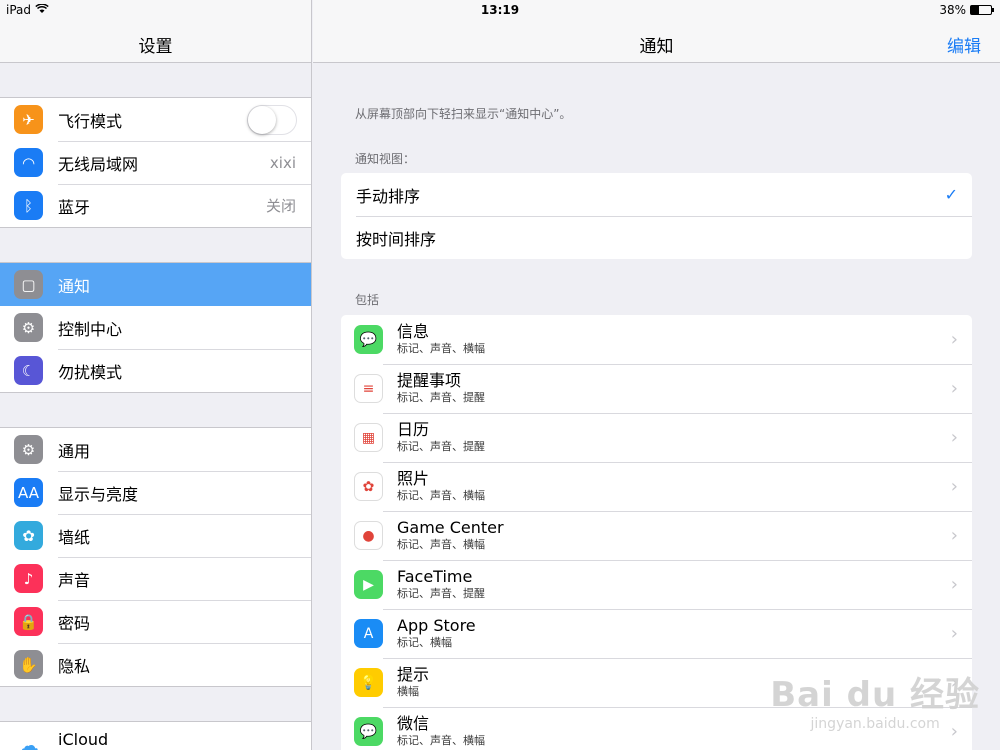  I want to click on sidebar-item: ✿ 墙纸, so click(155, 535).